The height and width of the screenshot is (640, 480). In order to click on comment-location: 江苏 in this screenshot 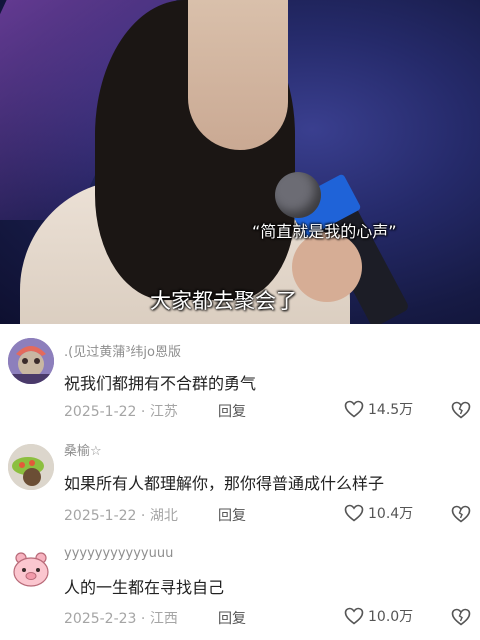, I will do `click(163, 412)`.